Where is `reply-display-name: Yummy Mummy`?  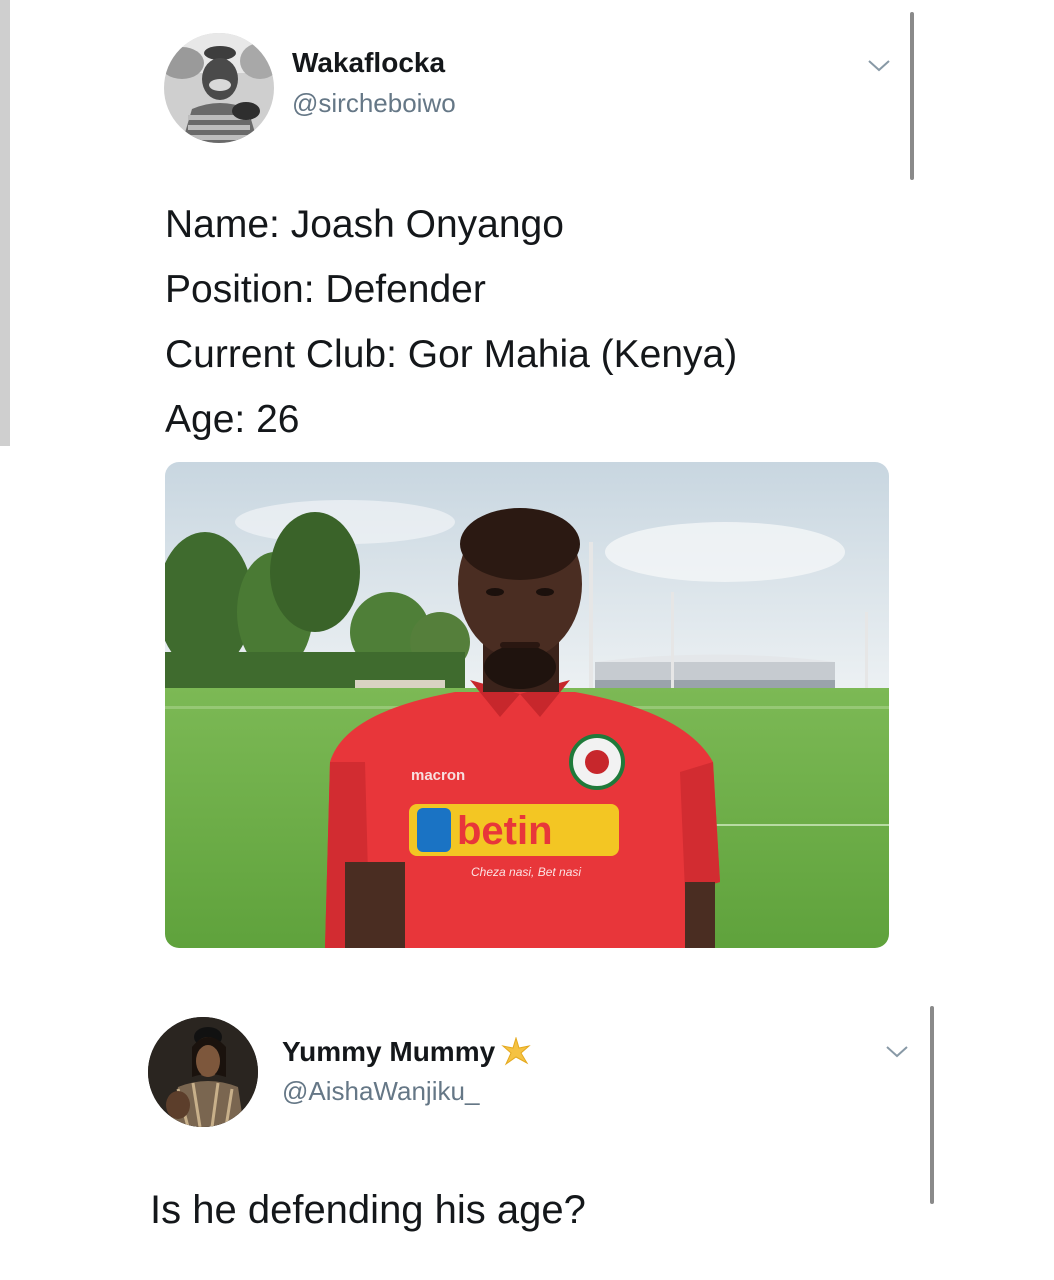
reply-display-name: Yummy Mummy is located at coordinates (406, 1052).